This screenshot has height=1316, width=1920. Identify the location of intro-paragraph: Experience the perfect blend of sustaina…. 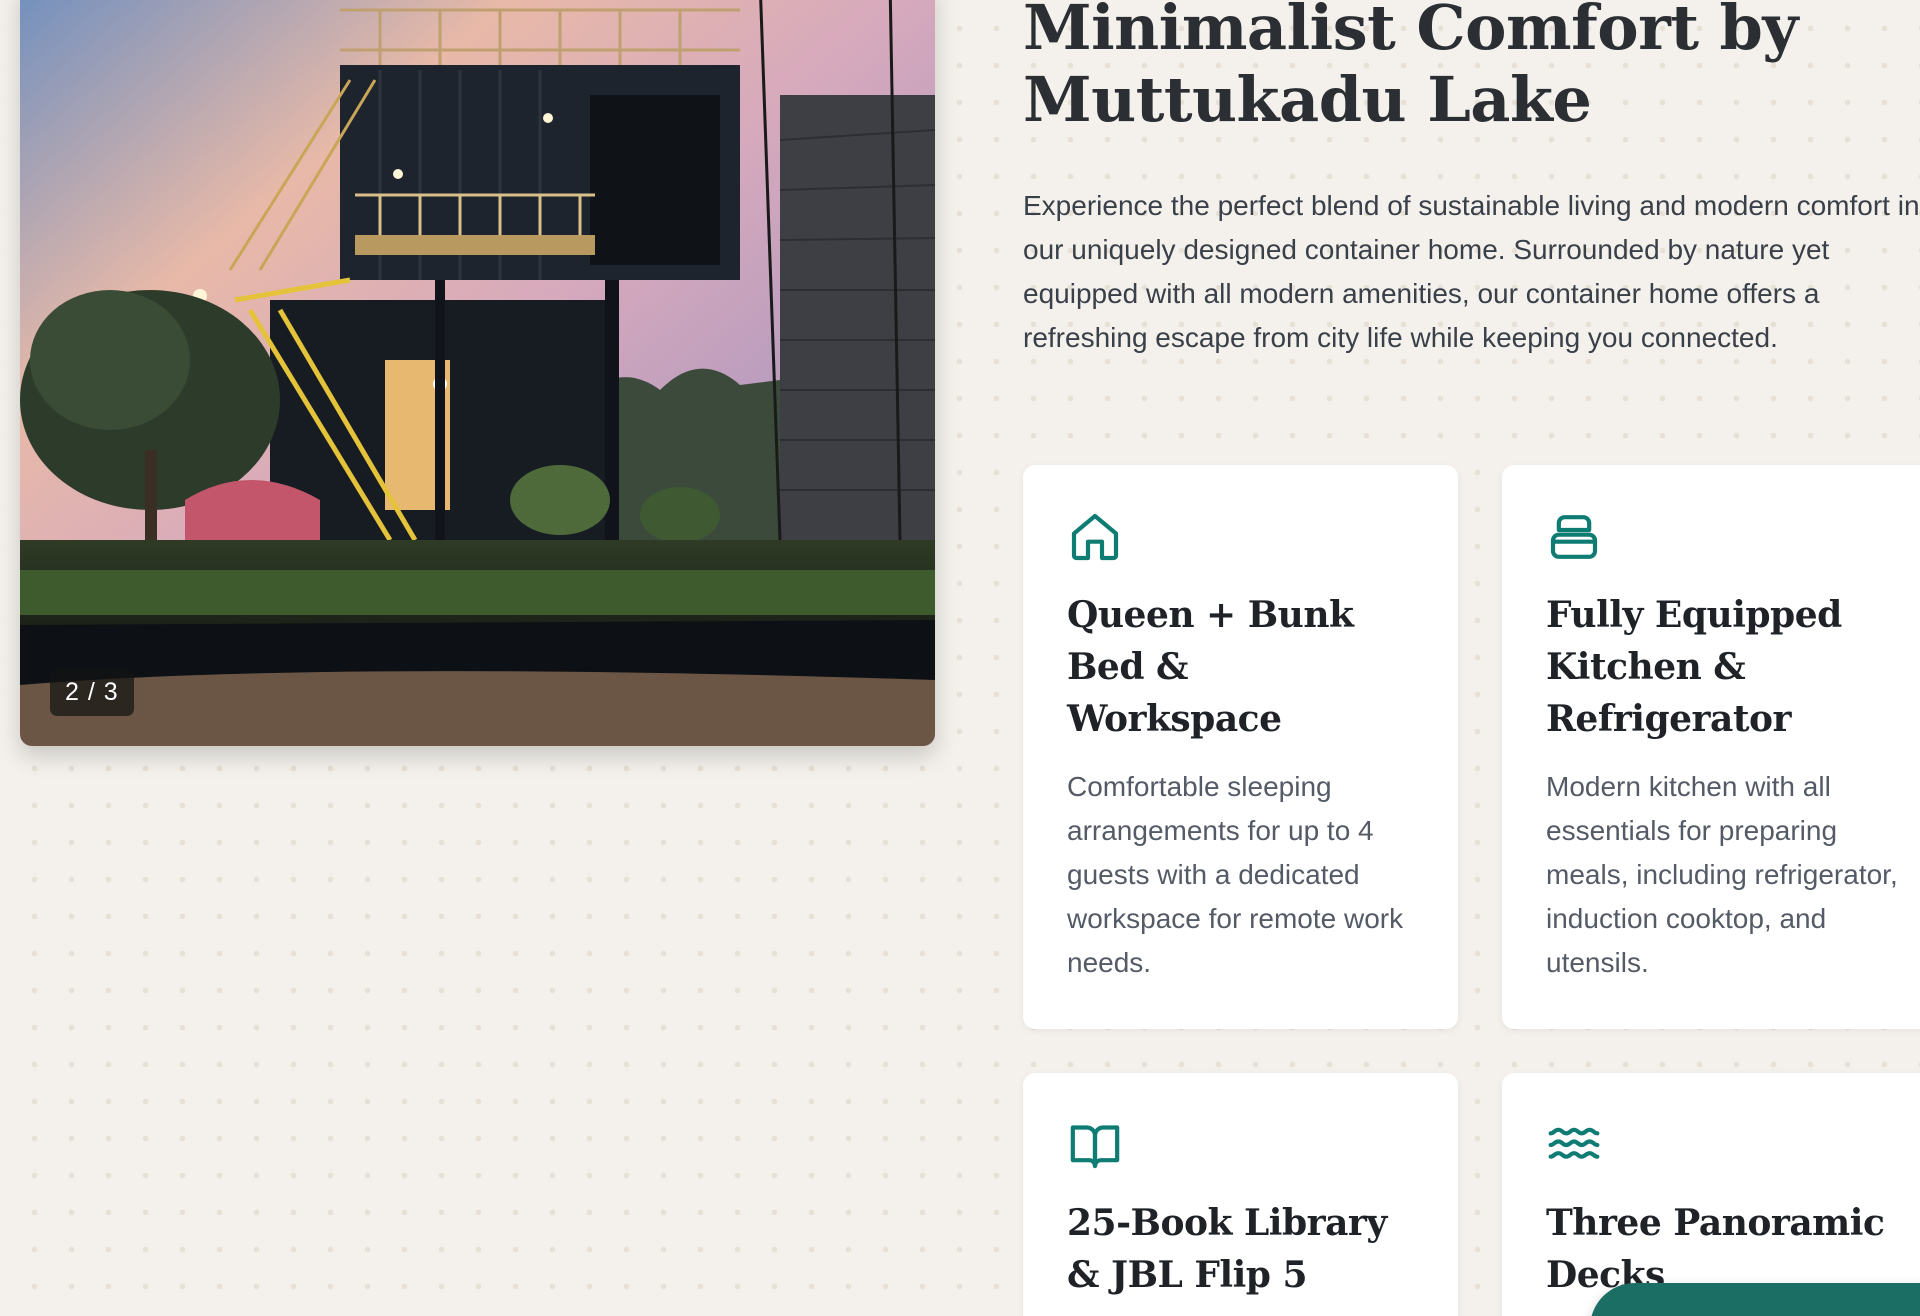
(1471, 271).